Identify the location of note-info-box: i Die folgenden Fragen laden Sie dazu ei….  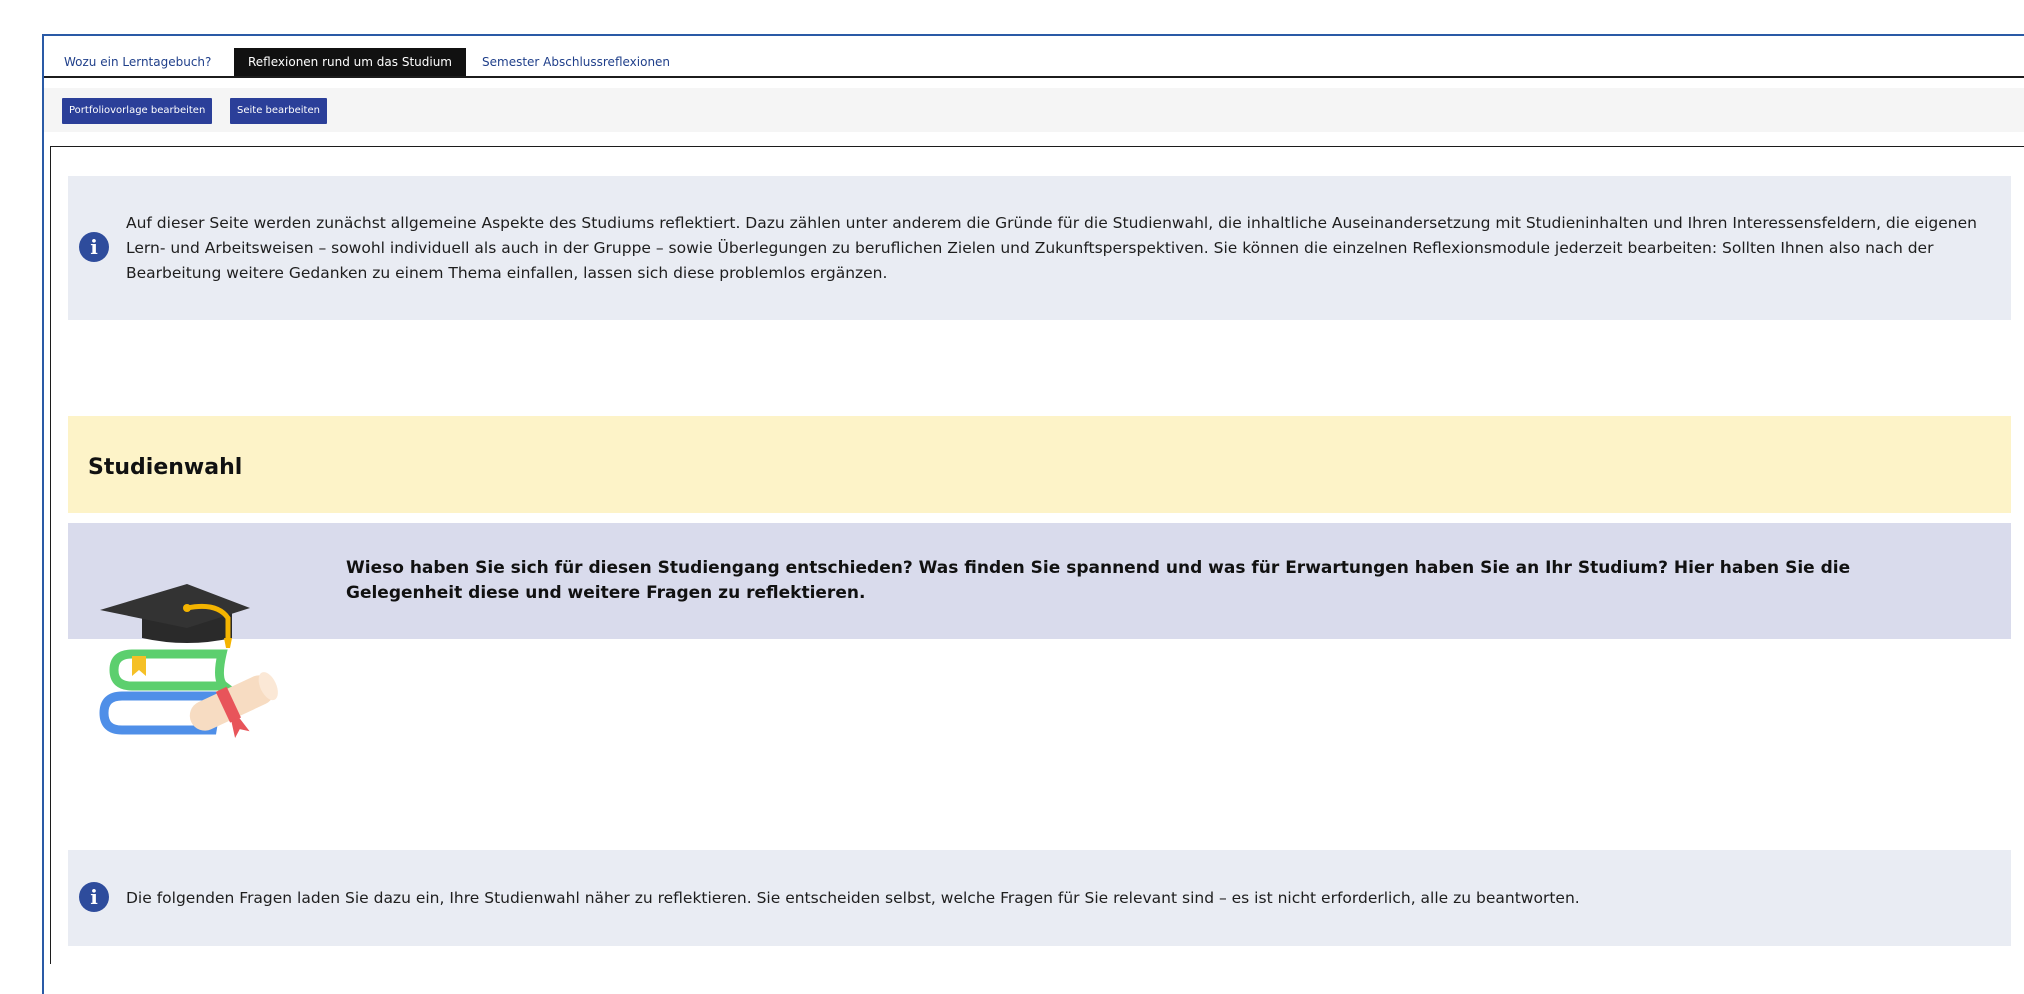
(1039, 898).